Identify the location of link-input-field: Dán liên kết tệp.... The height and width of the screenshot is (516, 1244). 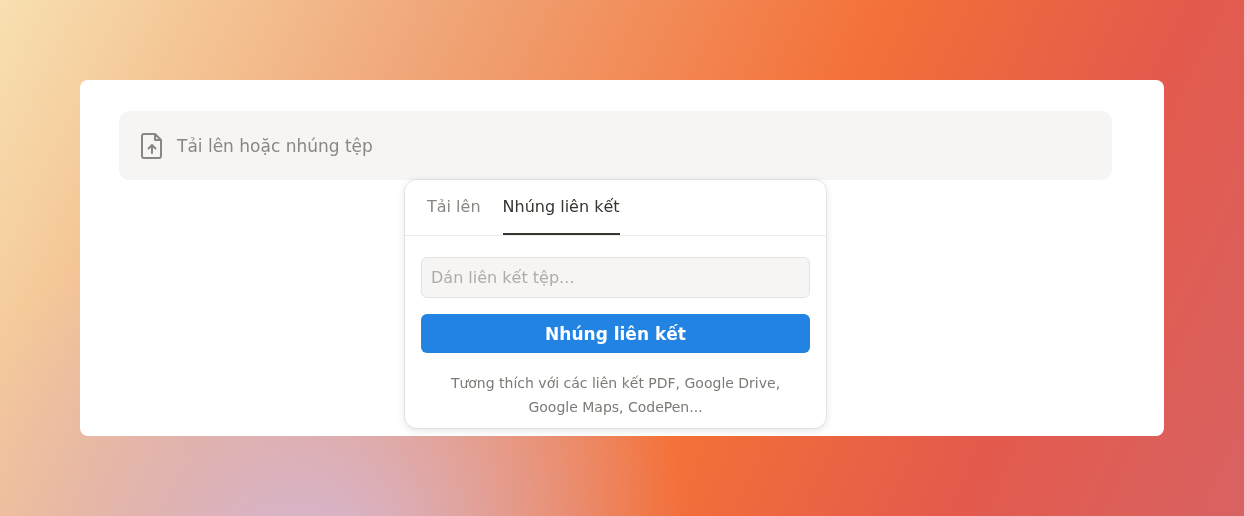
(615, 277).